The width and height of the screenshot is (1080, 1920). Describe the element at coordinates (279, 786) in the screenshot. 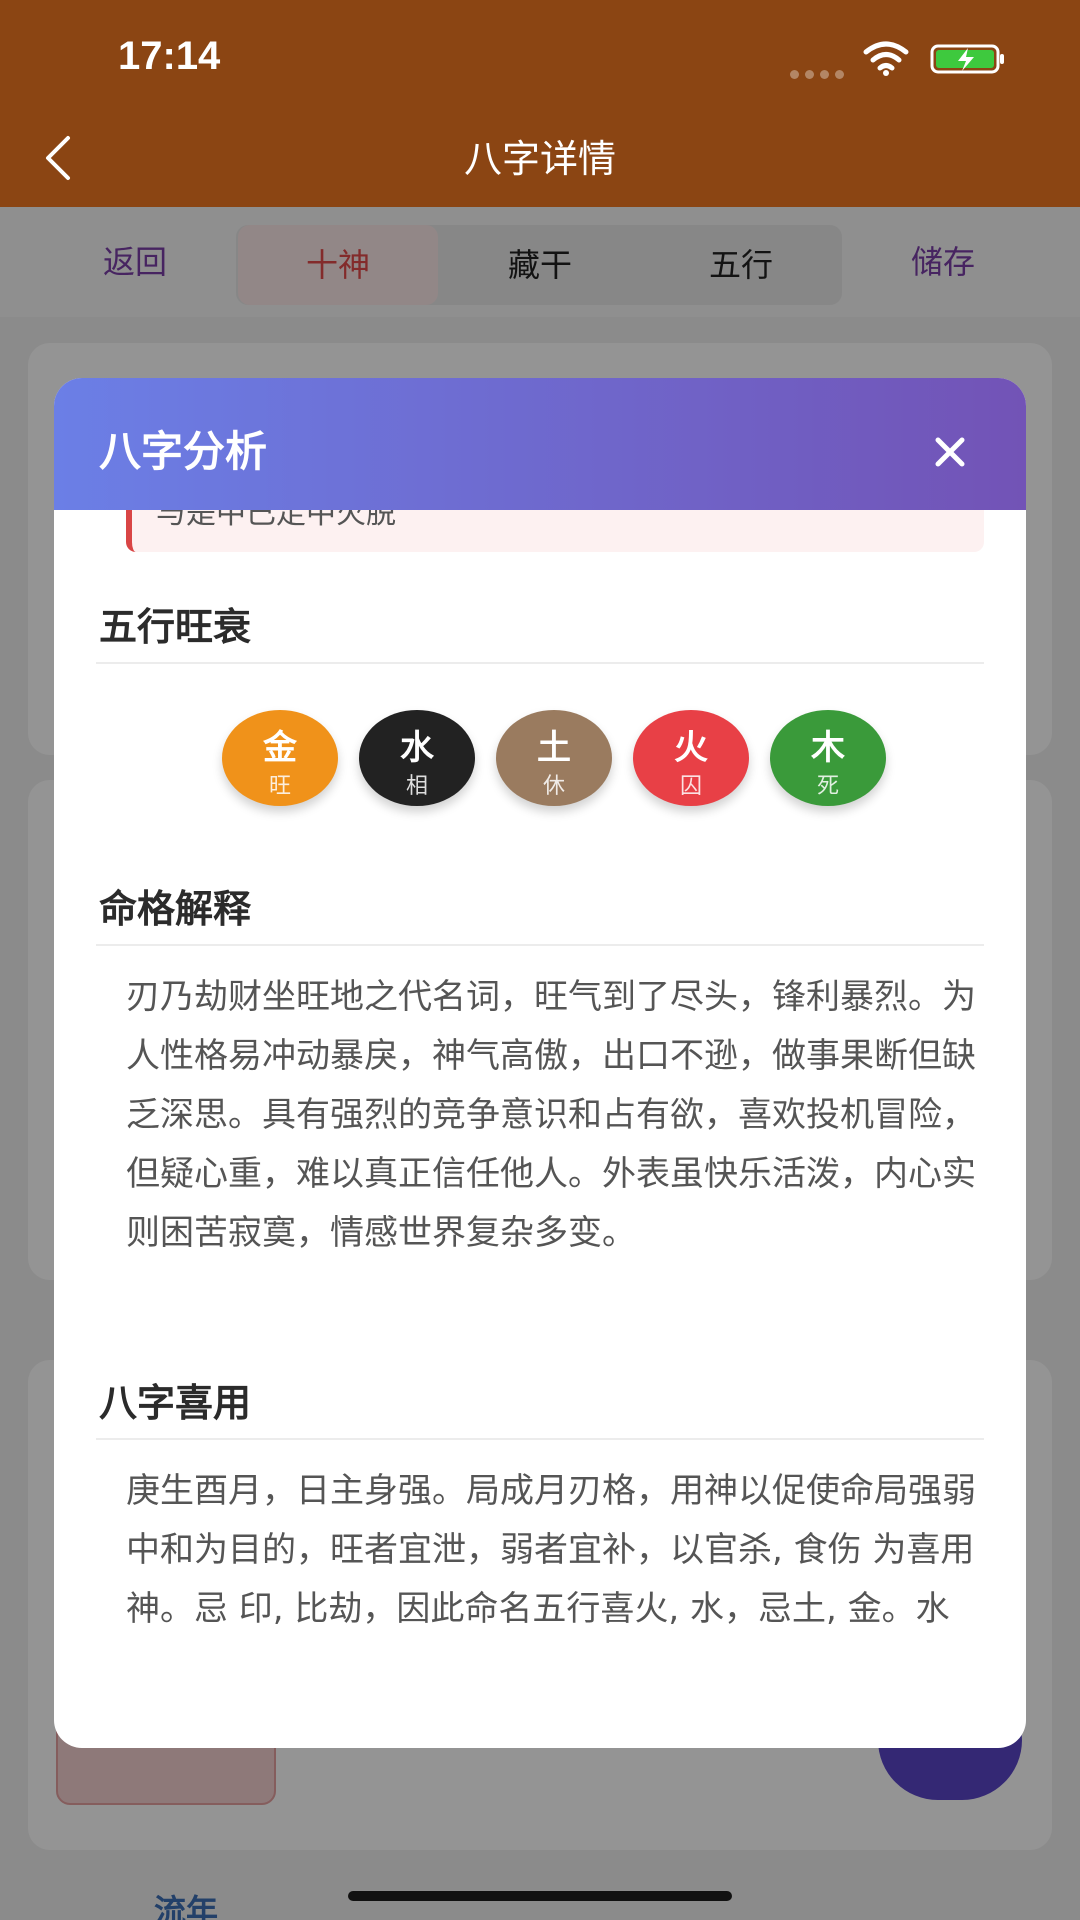

I see `element-state: 旺` at that location.